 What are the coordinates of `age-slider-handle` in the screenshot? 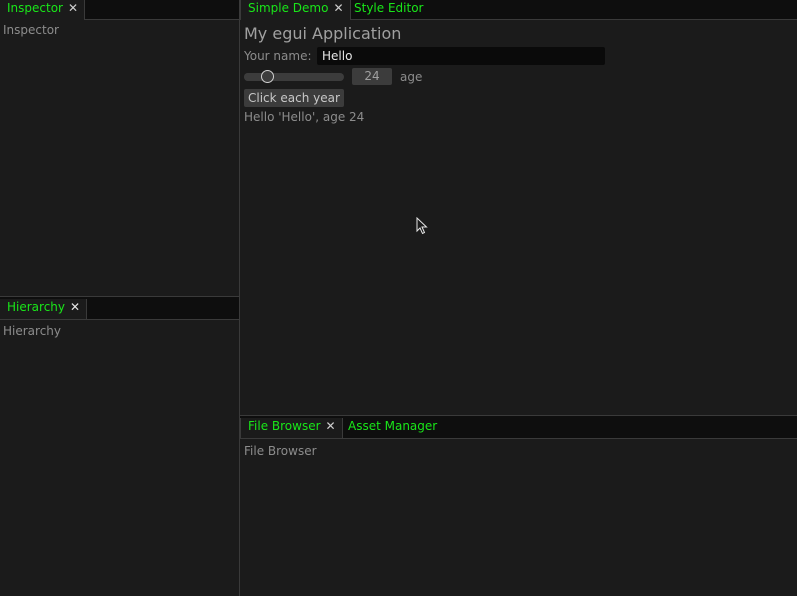 It's located at (267, 76).